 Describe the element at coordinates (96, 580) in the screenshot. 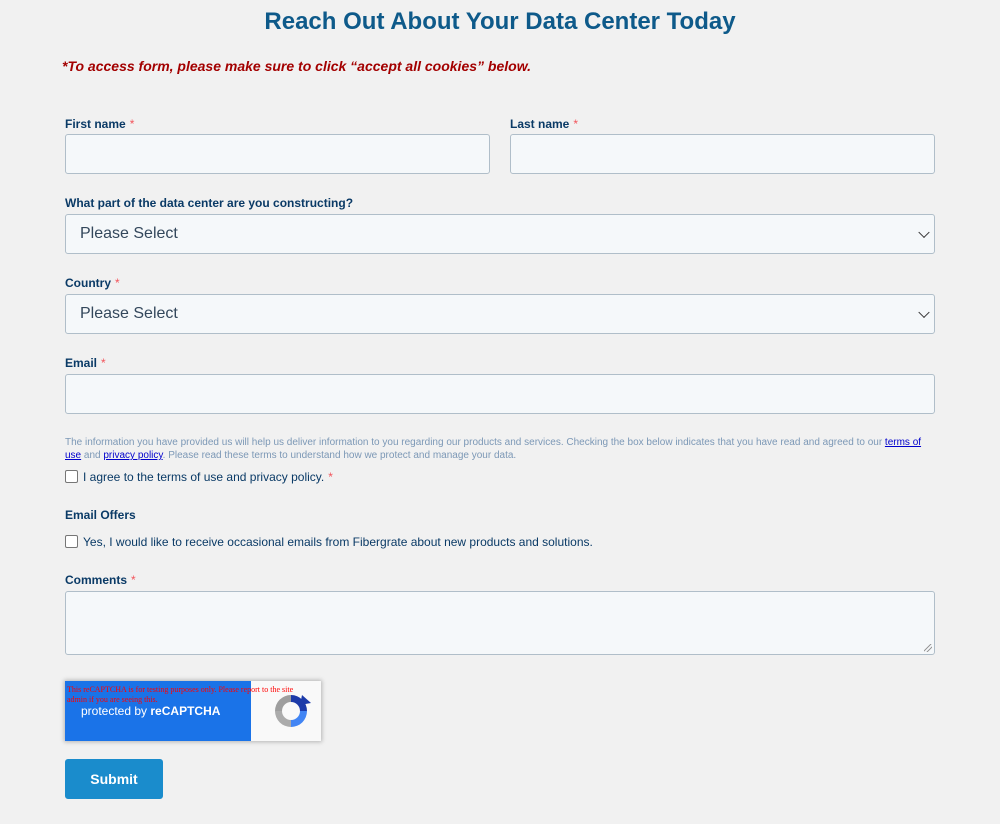

I see `comments-label-text: Comments` at that location.